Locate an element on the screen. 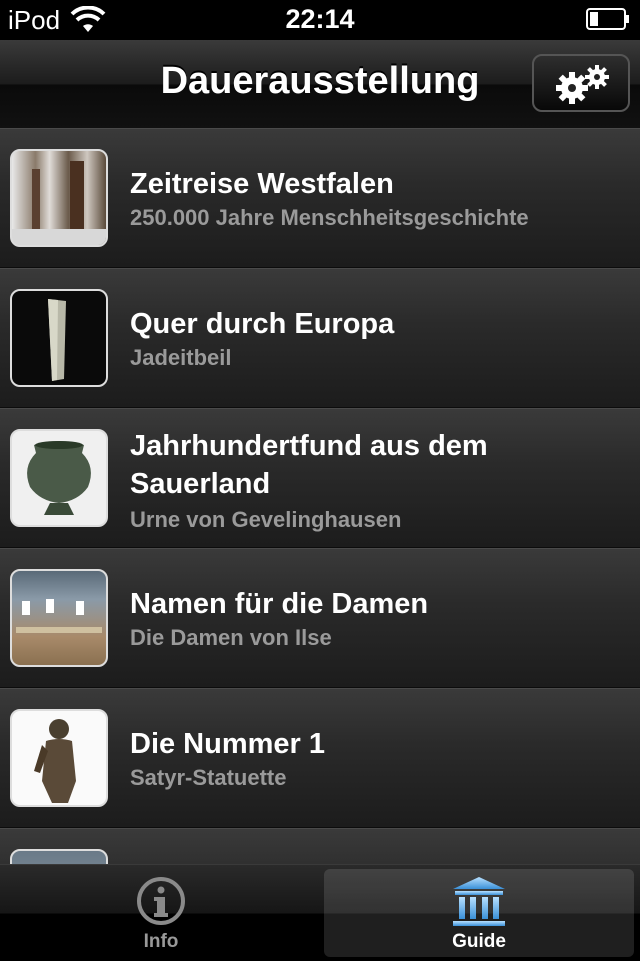  tab-guide: Guide is located at coordinates (479, 913).